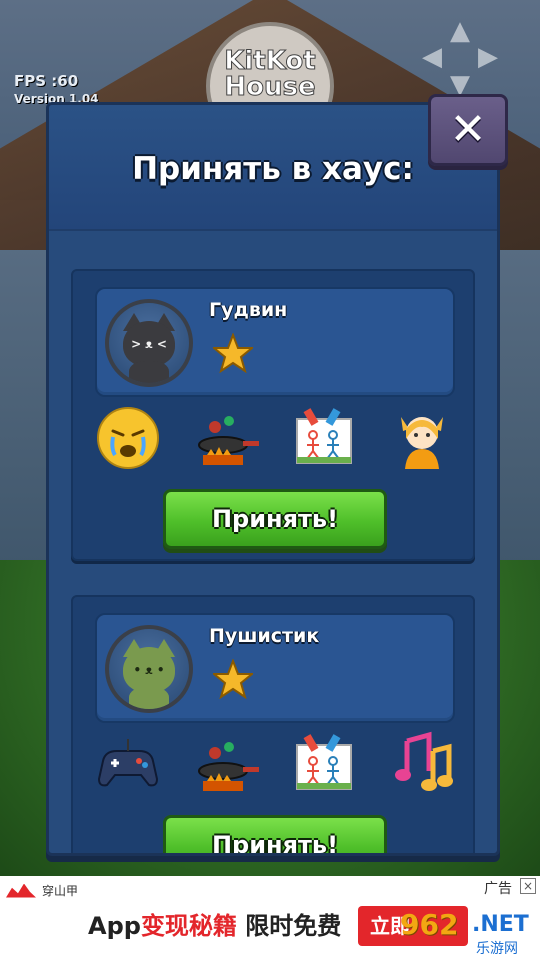 The image size is (540, 960). I want to click on cat-face: • ᴥ •, so click(149, 670).